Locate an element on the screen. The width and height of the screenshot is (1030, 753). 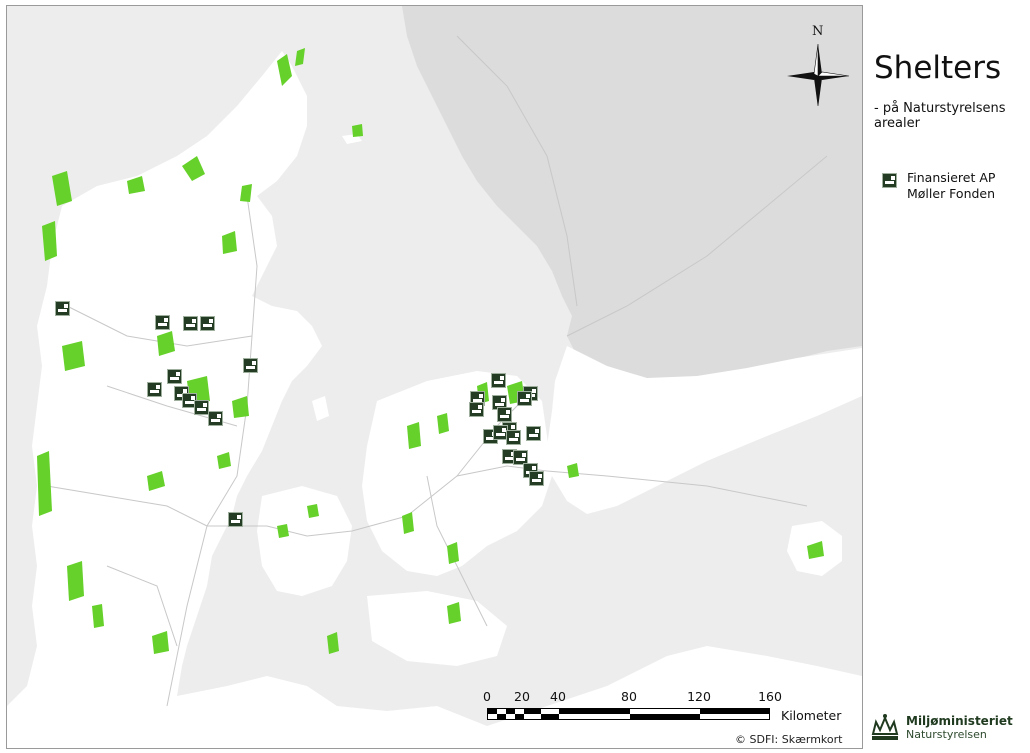
scale-bar-graphic is located at coordinates (628, 714).